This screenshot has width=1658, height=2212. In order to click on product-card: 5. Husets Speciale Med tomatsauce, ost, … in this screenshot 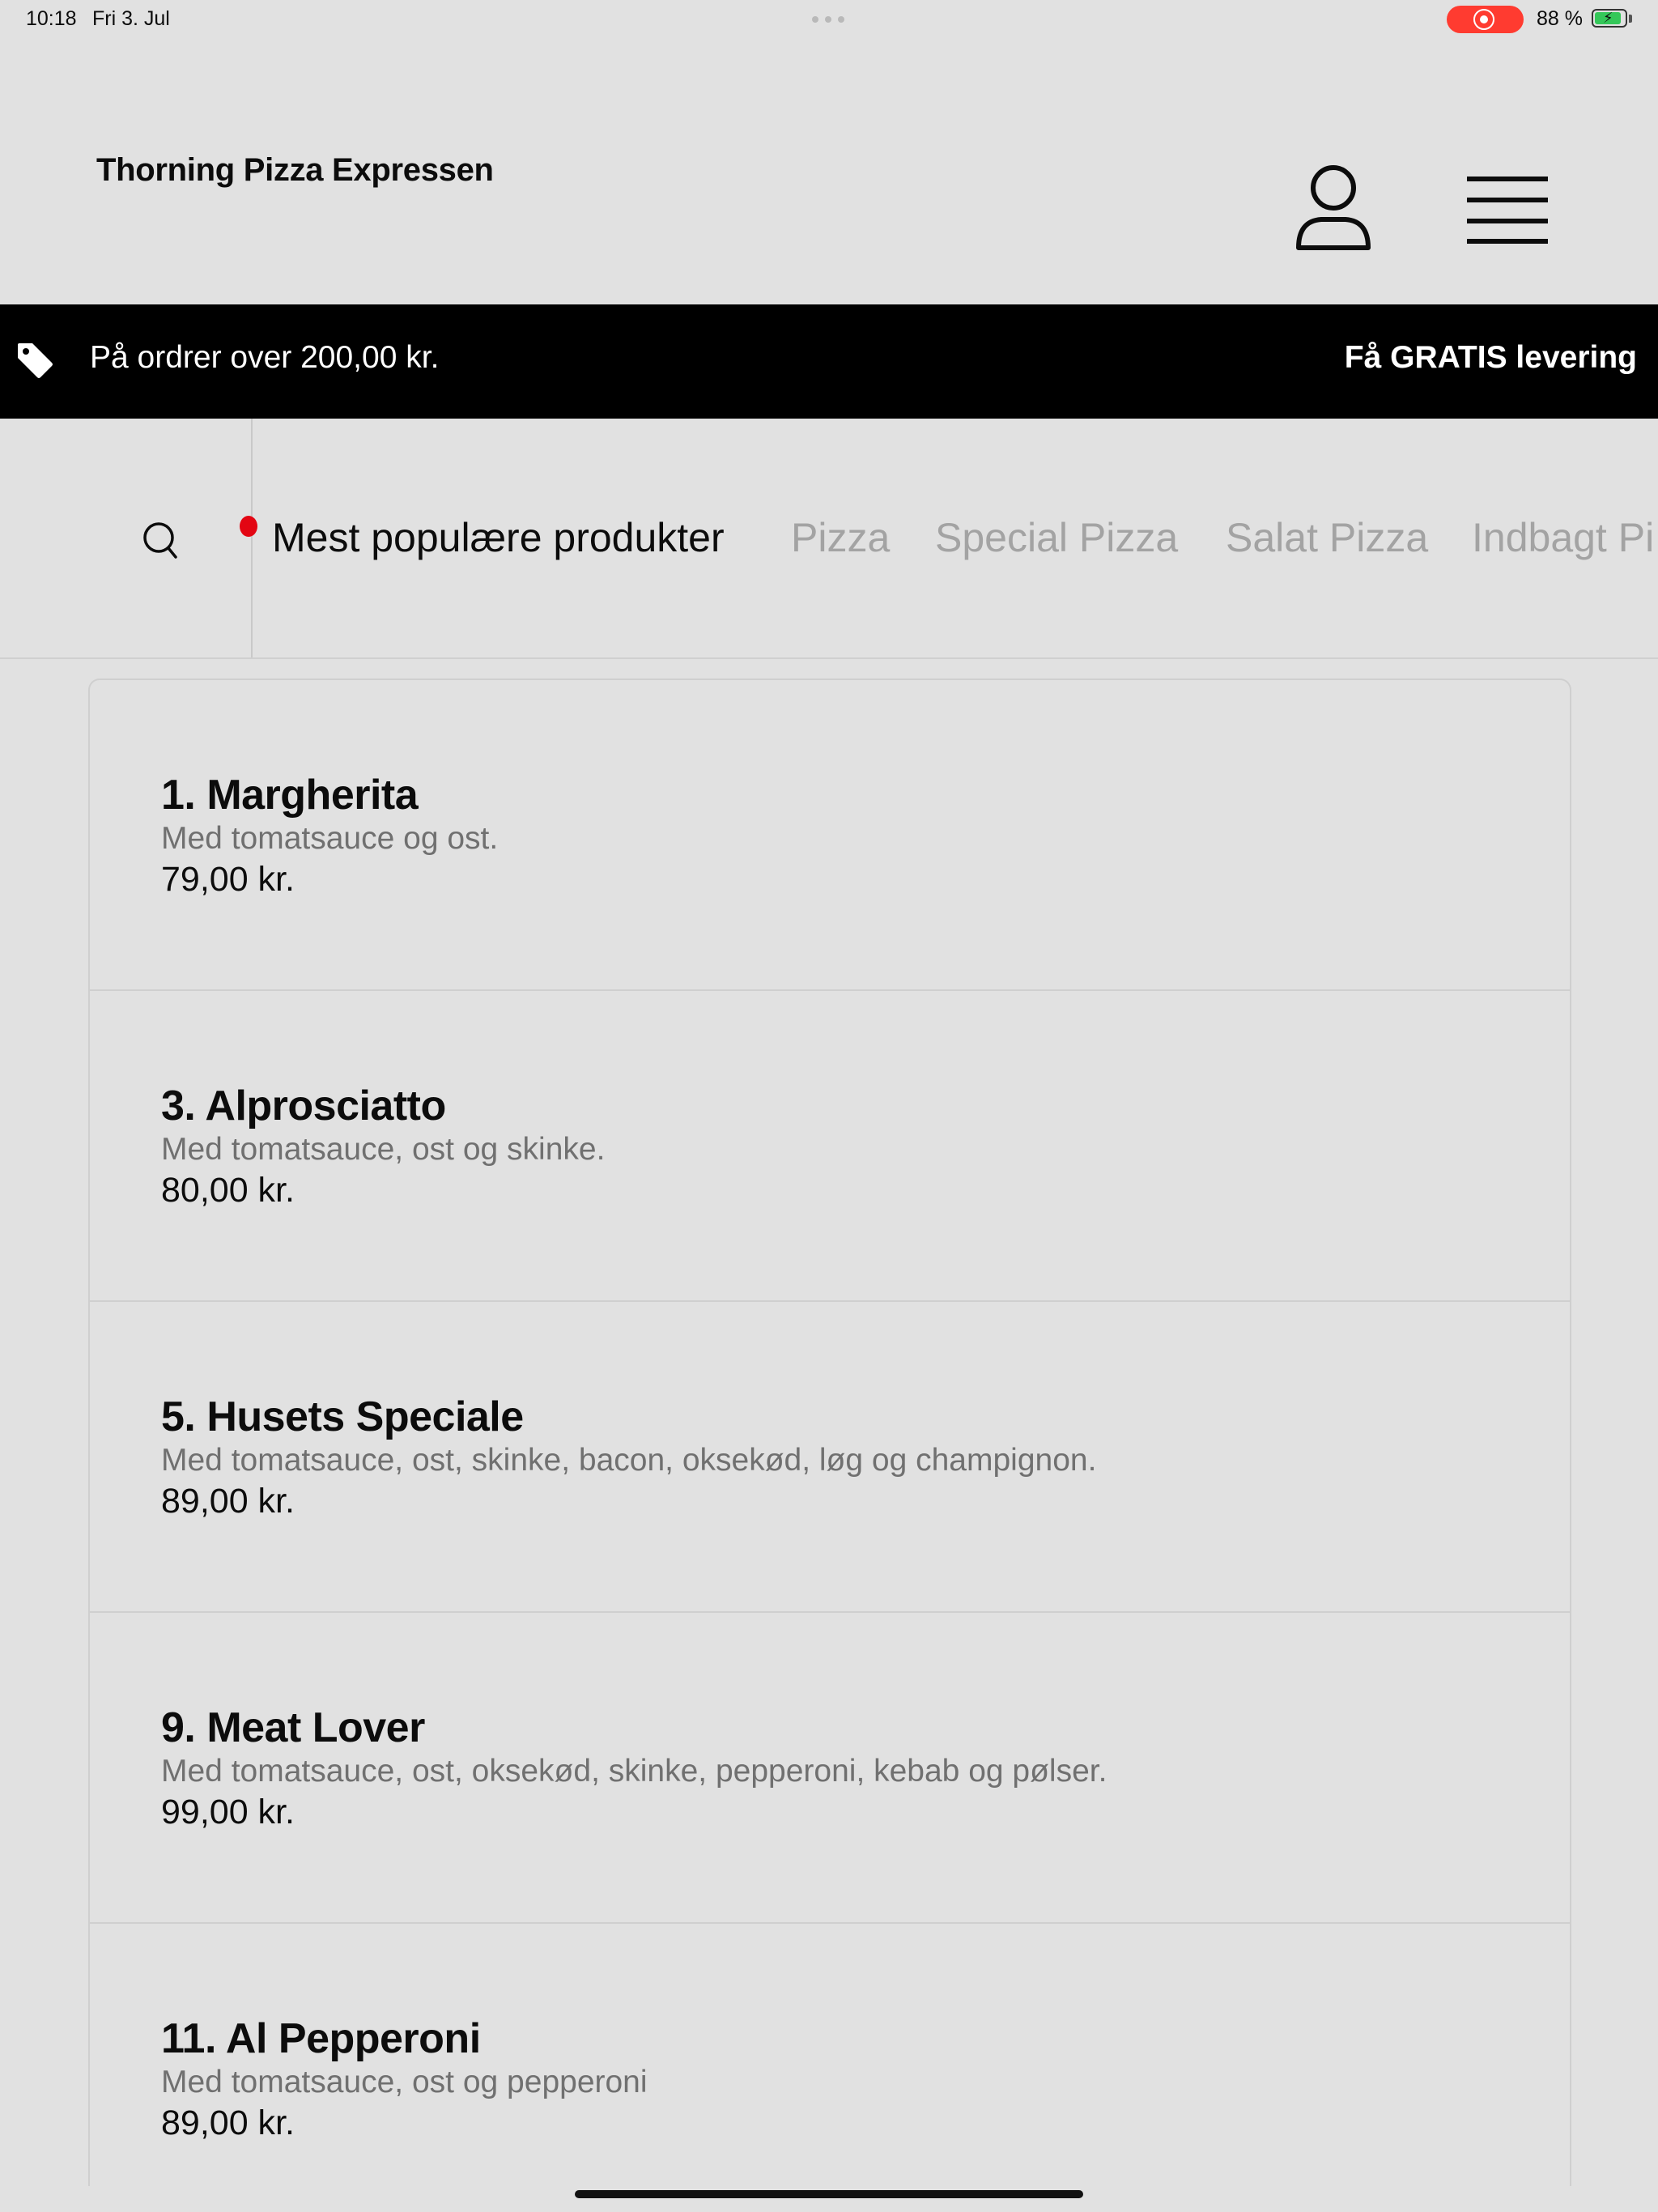, I will do `click(830, 1457)`.